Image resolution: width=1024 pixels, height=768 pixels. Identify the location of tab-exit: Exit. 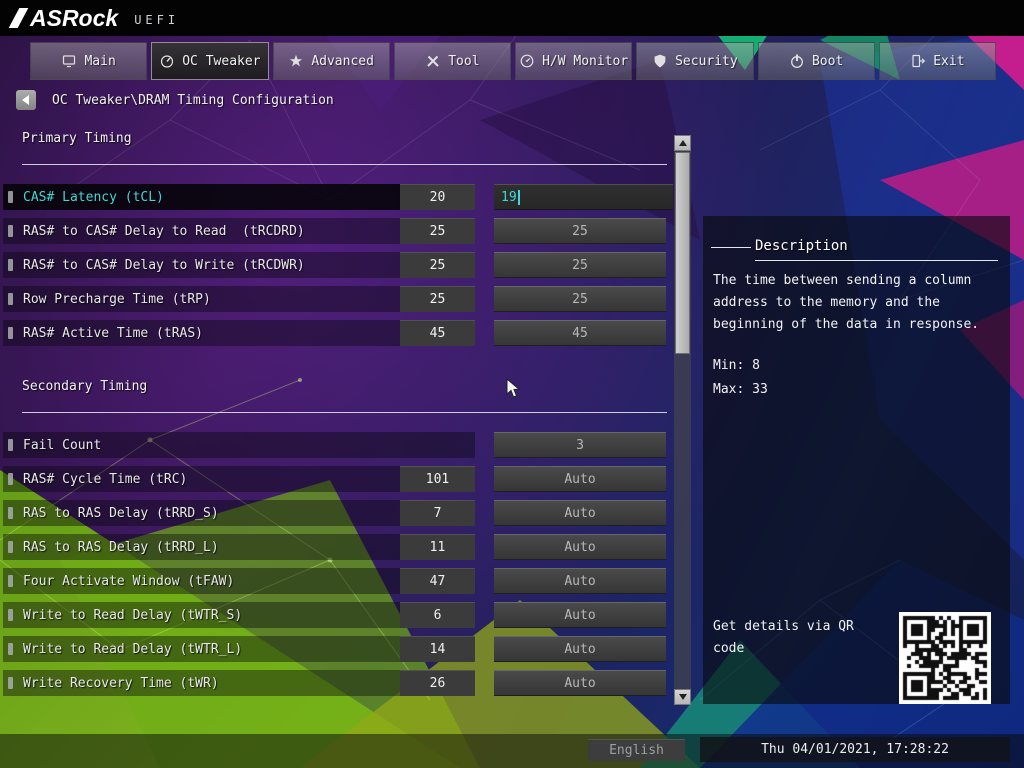
(937, 61).